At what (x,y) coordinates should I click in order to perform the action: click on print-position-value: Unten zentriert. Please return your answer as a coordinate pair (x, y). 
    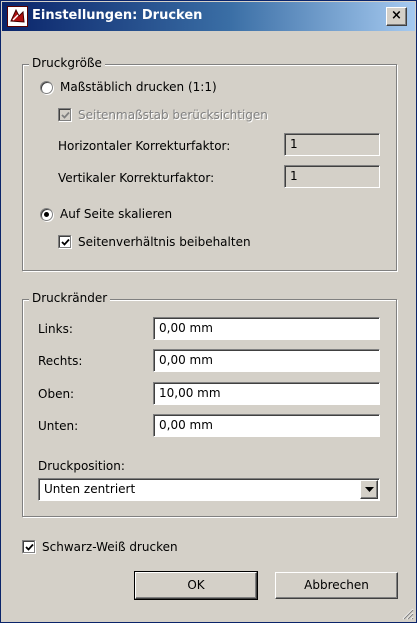
    Looking at the image, I should click on (90, 489).